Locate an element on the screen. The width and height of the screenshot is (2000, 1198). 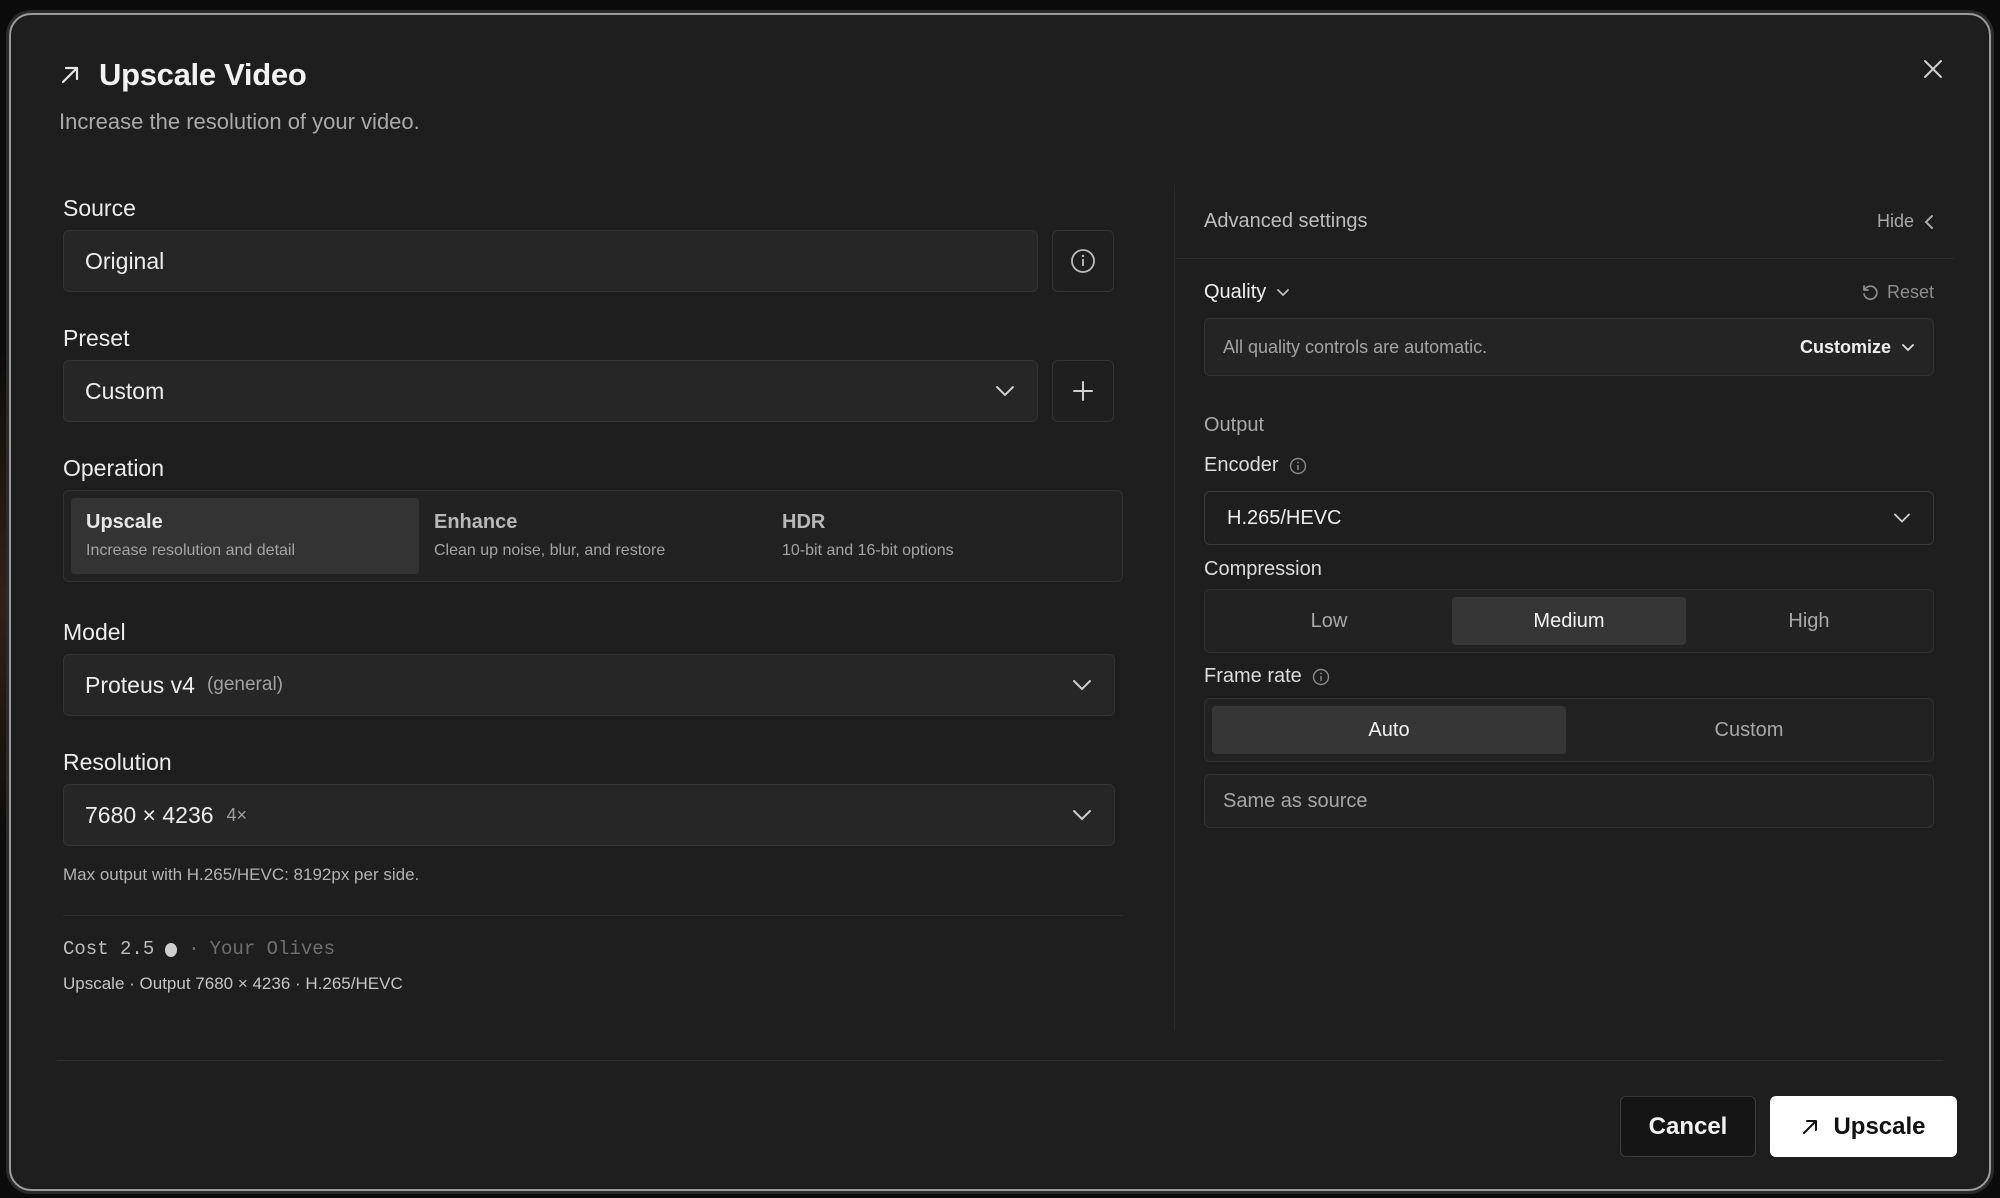
cost-line: Cost 2.5 · Your Olives is located at coordinates (593, 949).